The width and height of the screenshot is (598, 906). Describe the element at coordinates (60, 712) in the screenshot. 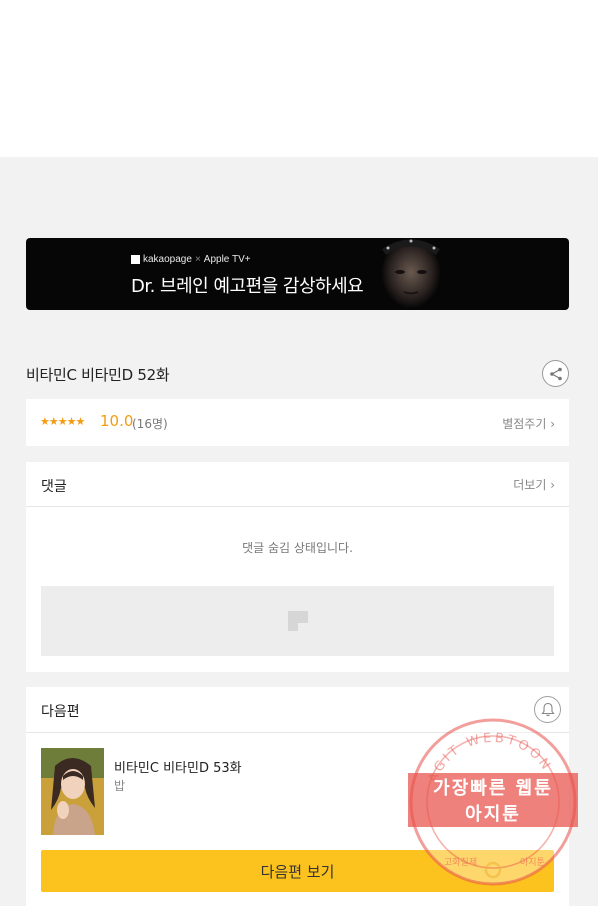

I see `next-label: 다음편` at that location.